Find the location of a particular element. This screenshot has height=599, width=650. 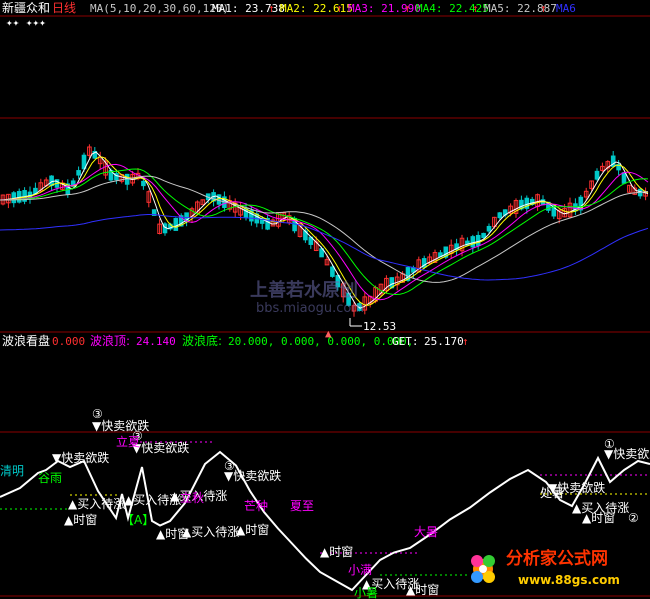

watermark: 上善若水原创 bbs.miaogu.com is located at coordinates (307, 297).